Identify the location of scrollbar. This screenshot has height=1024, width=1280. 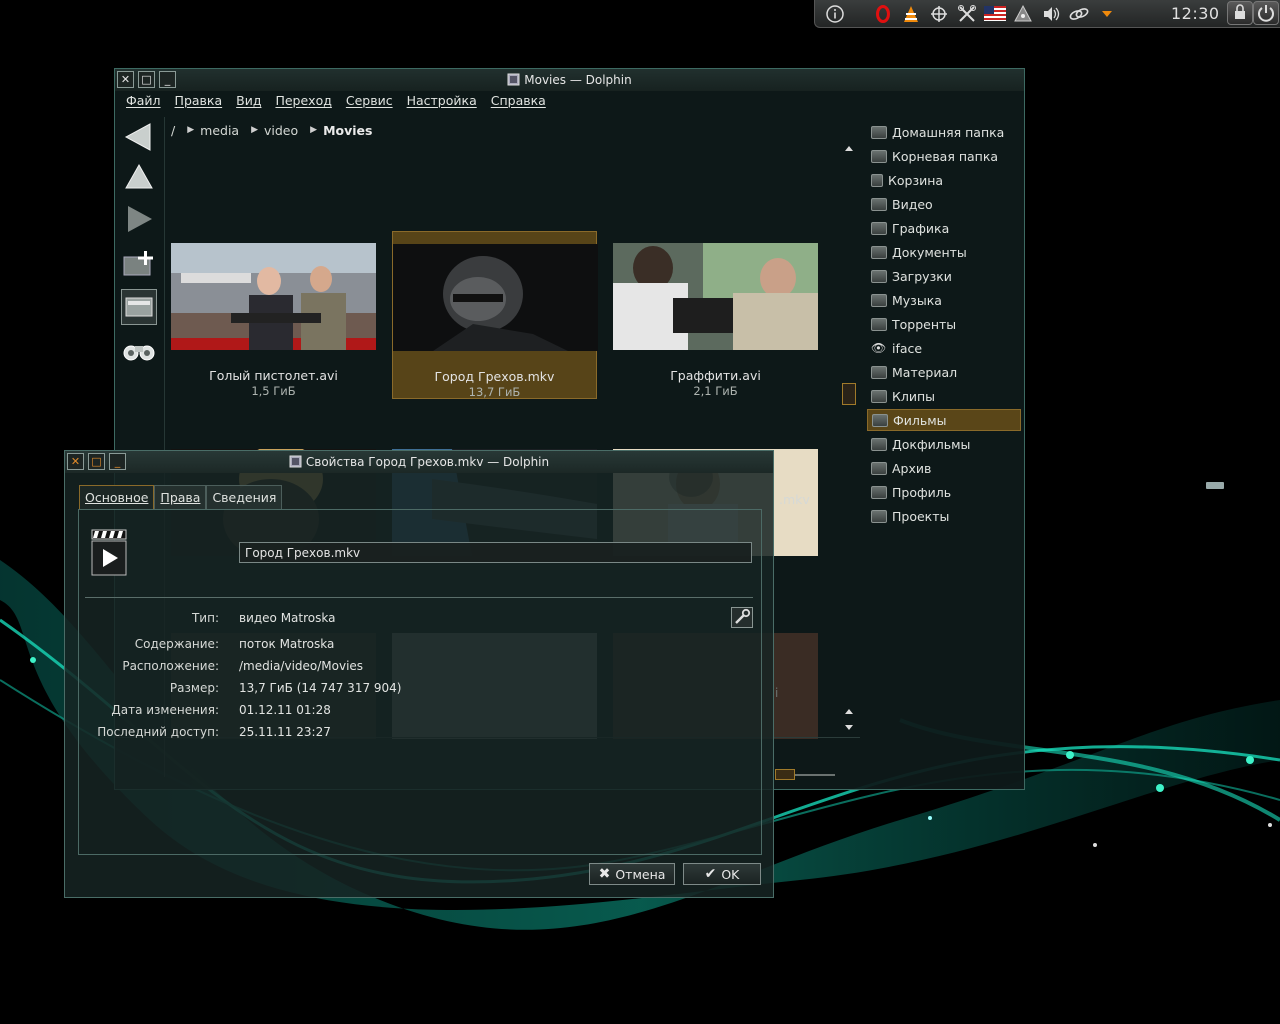
(849, 440).